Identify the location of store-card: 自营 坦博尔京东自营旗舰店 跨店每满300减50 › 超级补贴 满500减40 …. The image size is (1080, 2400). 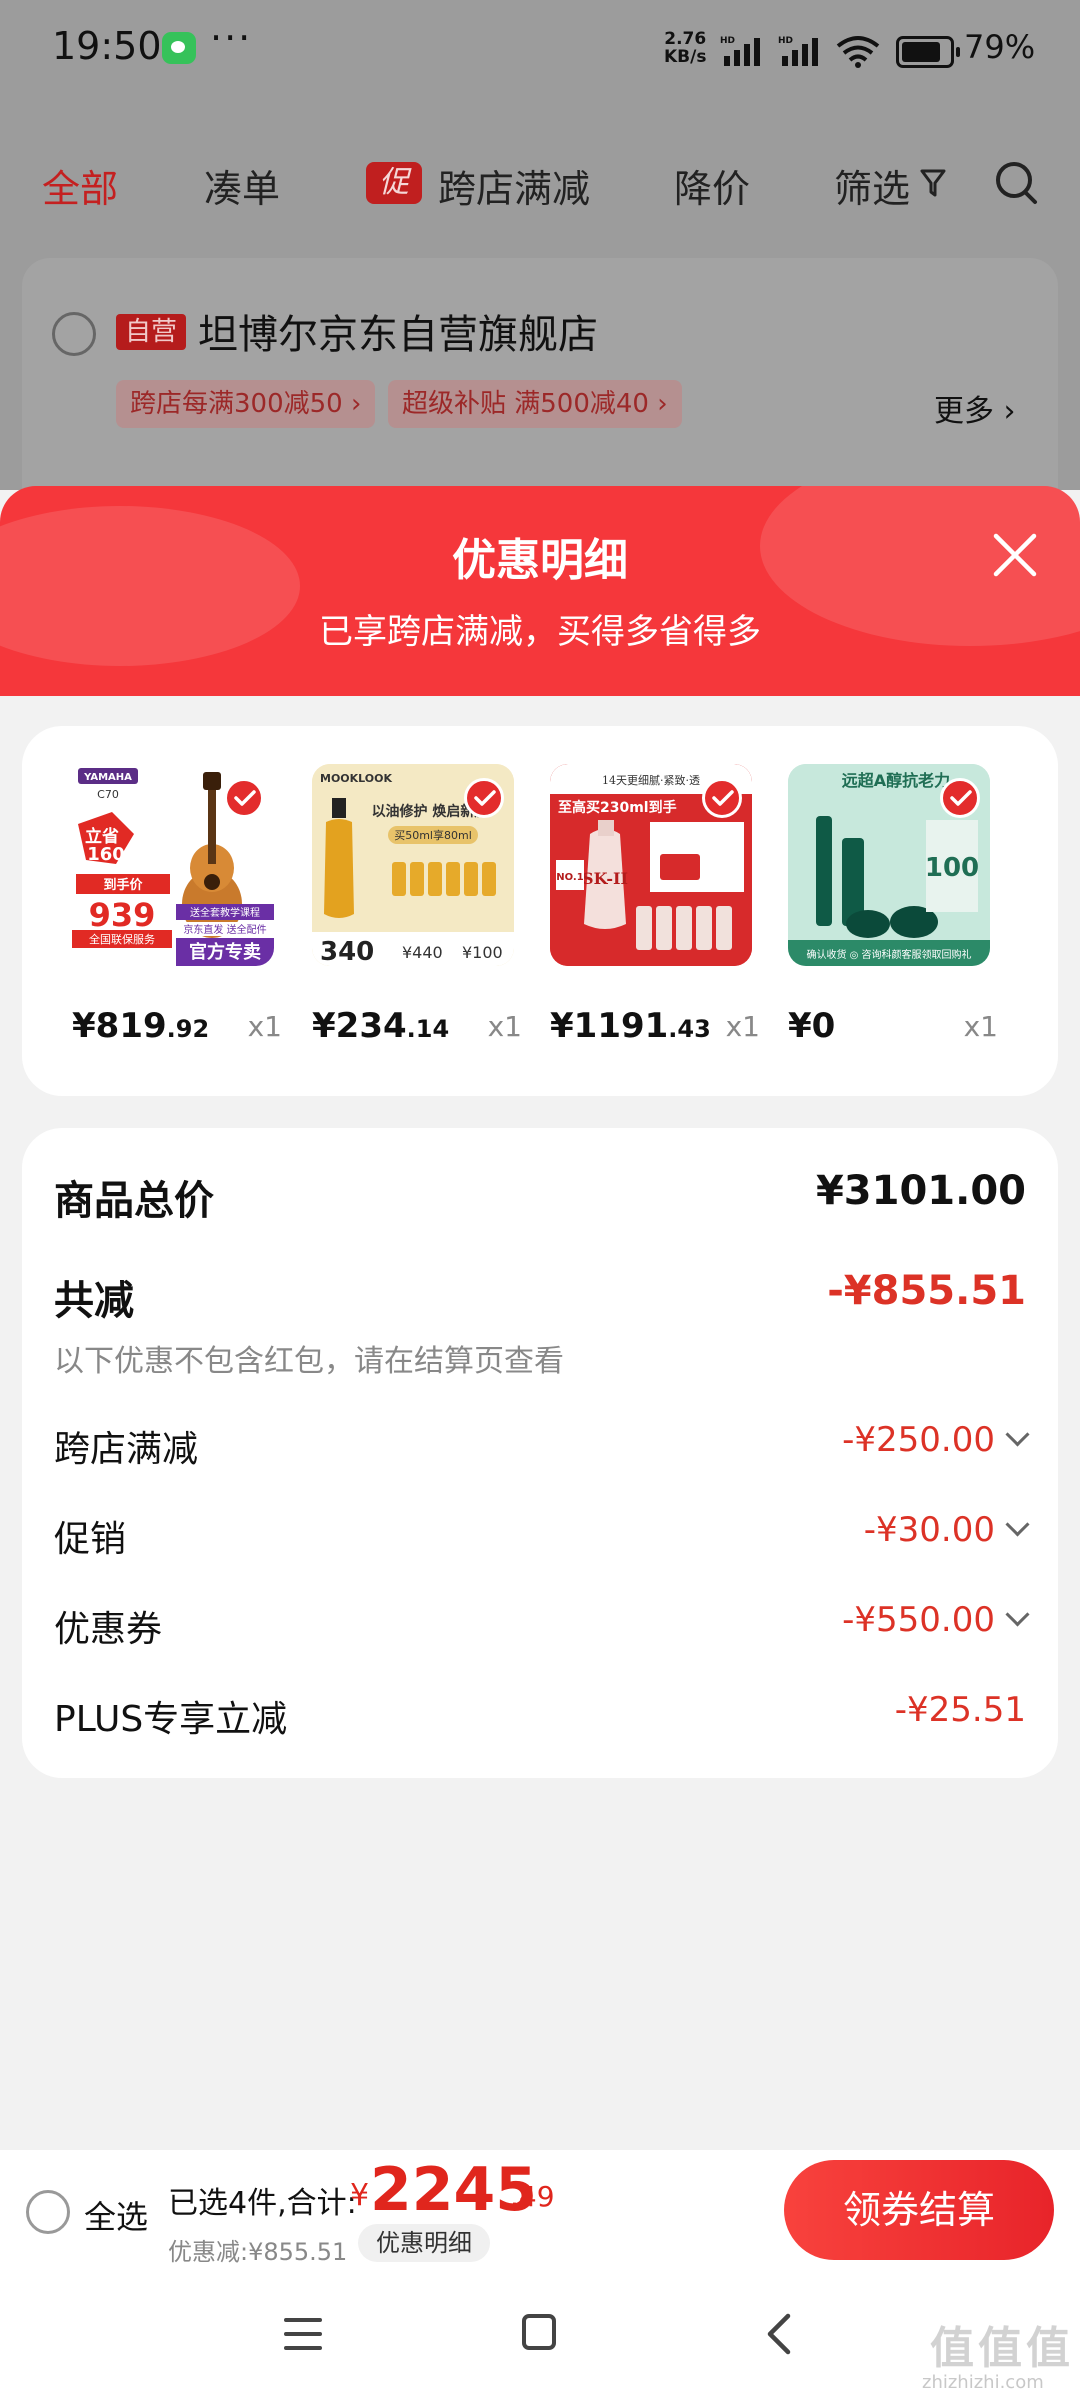
(540, 374).